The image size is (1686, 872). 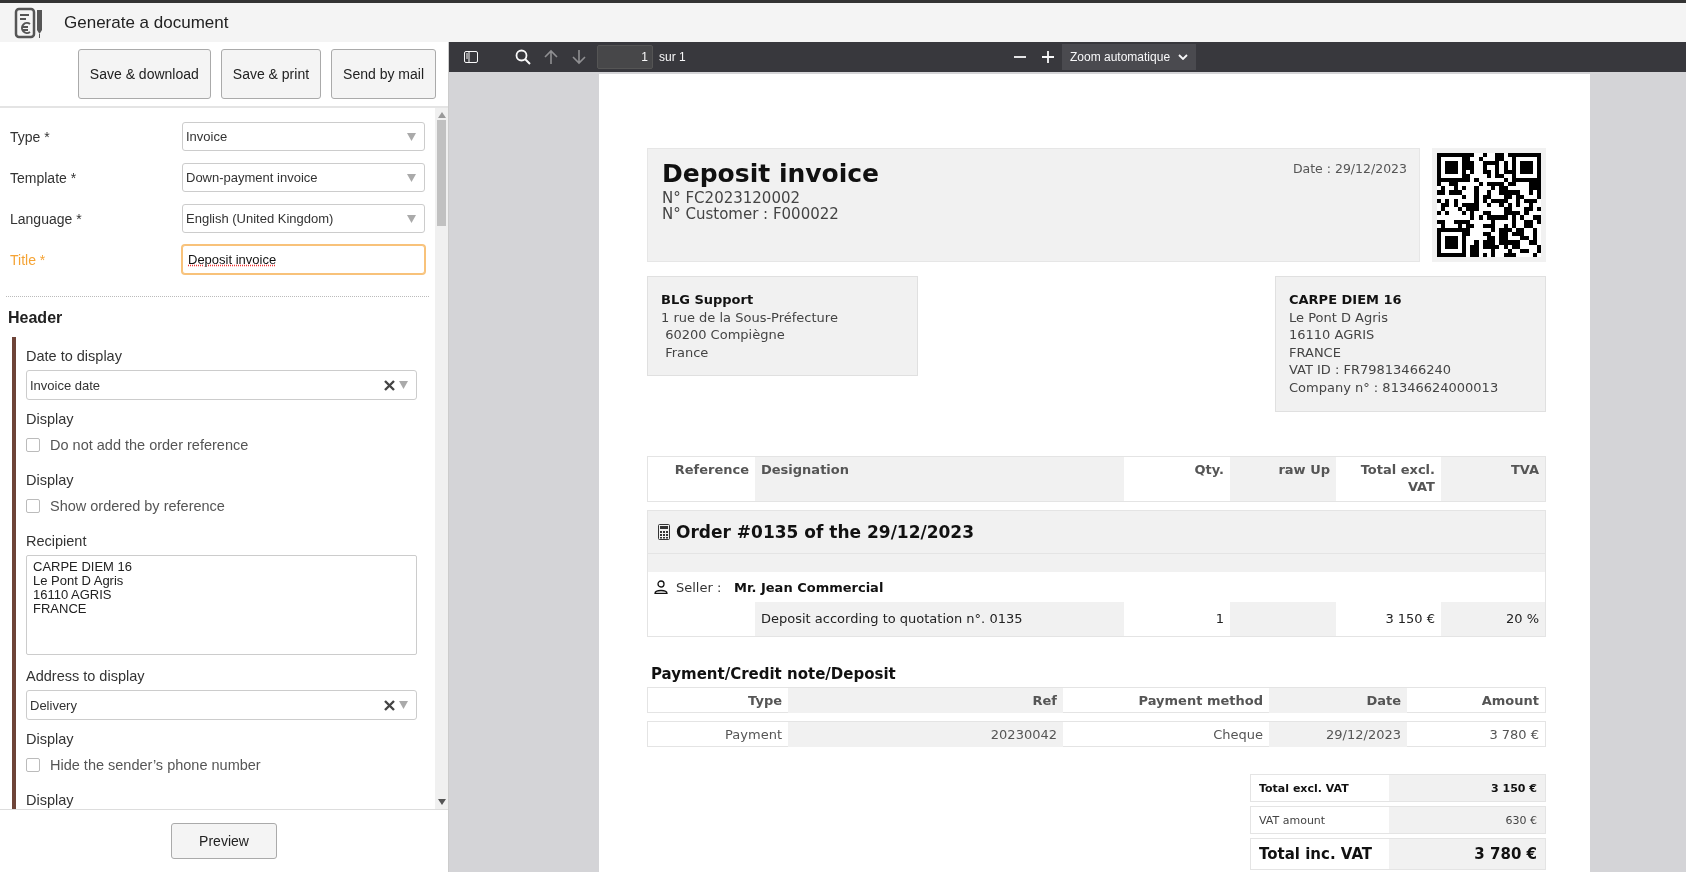 I want to click on field-label: Address to display, so click(x=86, y=676).